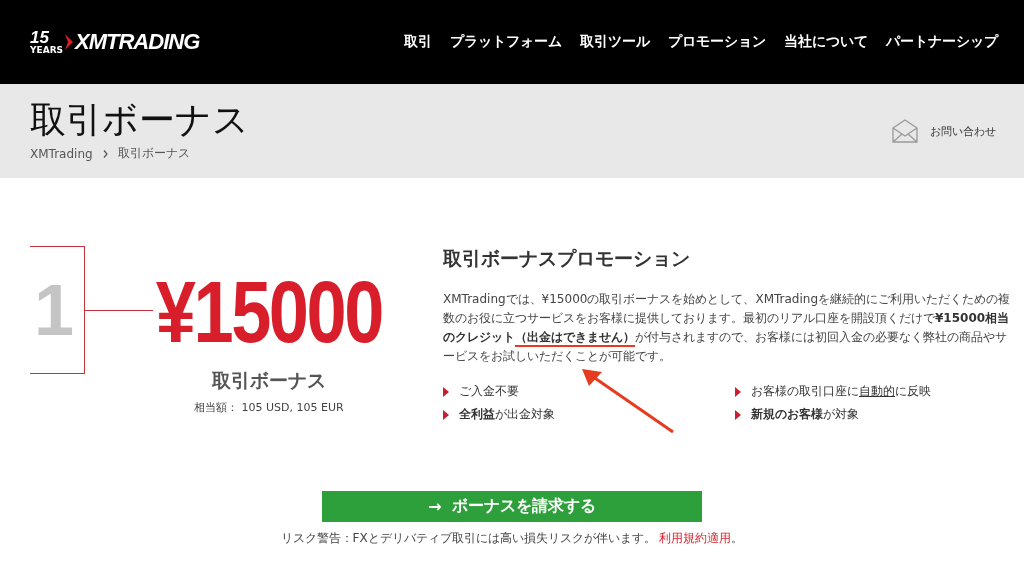 The image size is (1024, 565). I want to click on nav-link: 取引, so click(418, 42).